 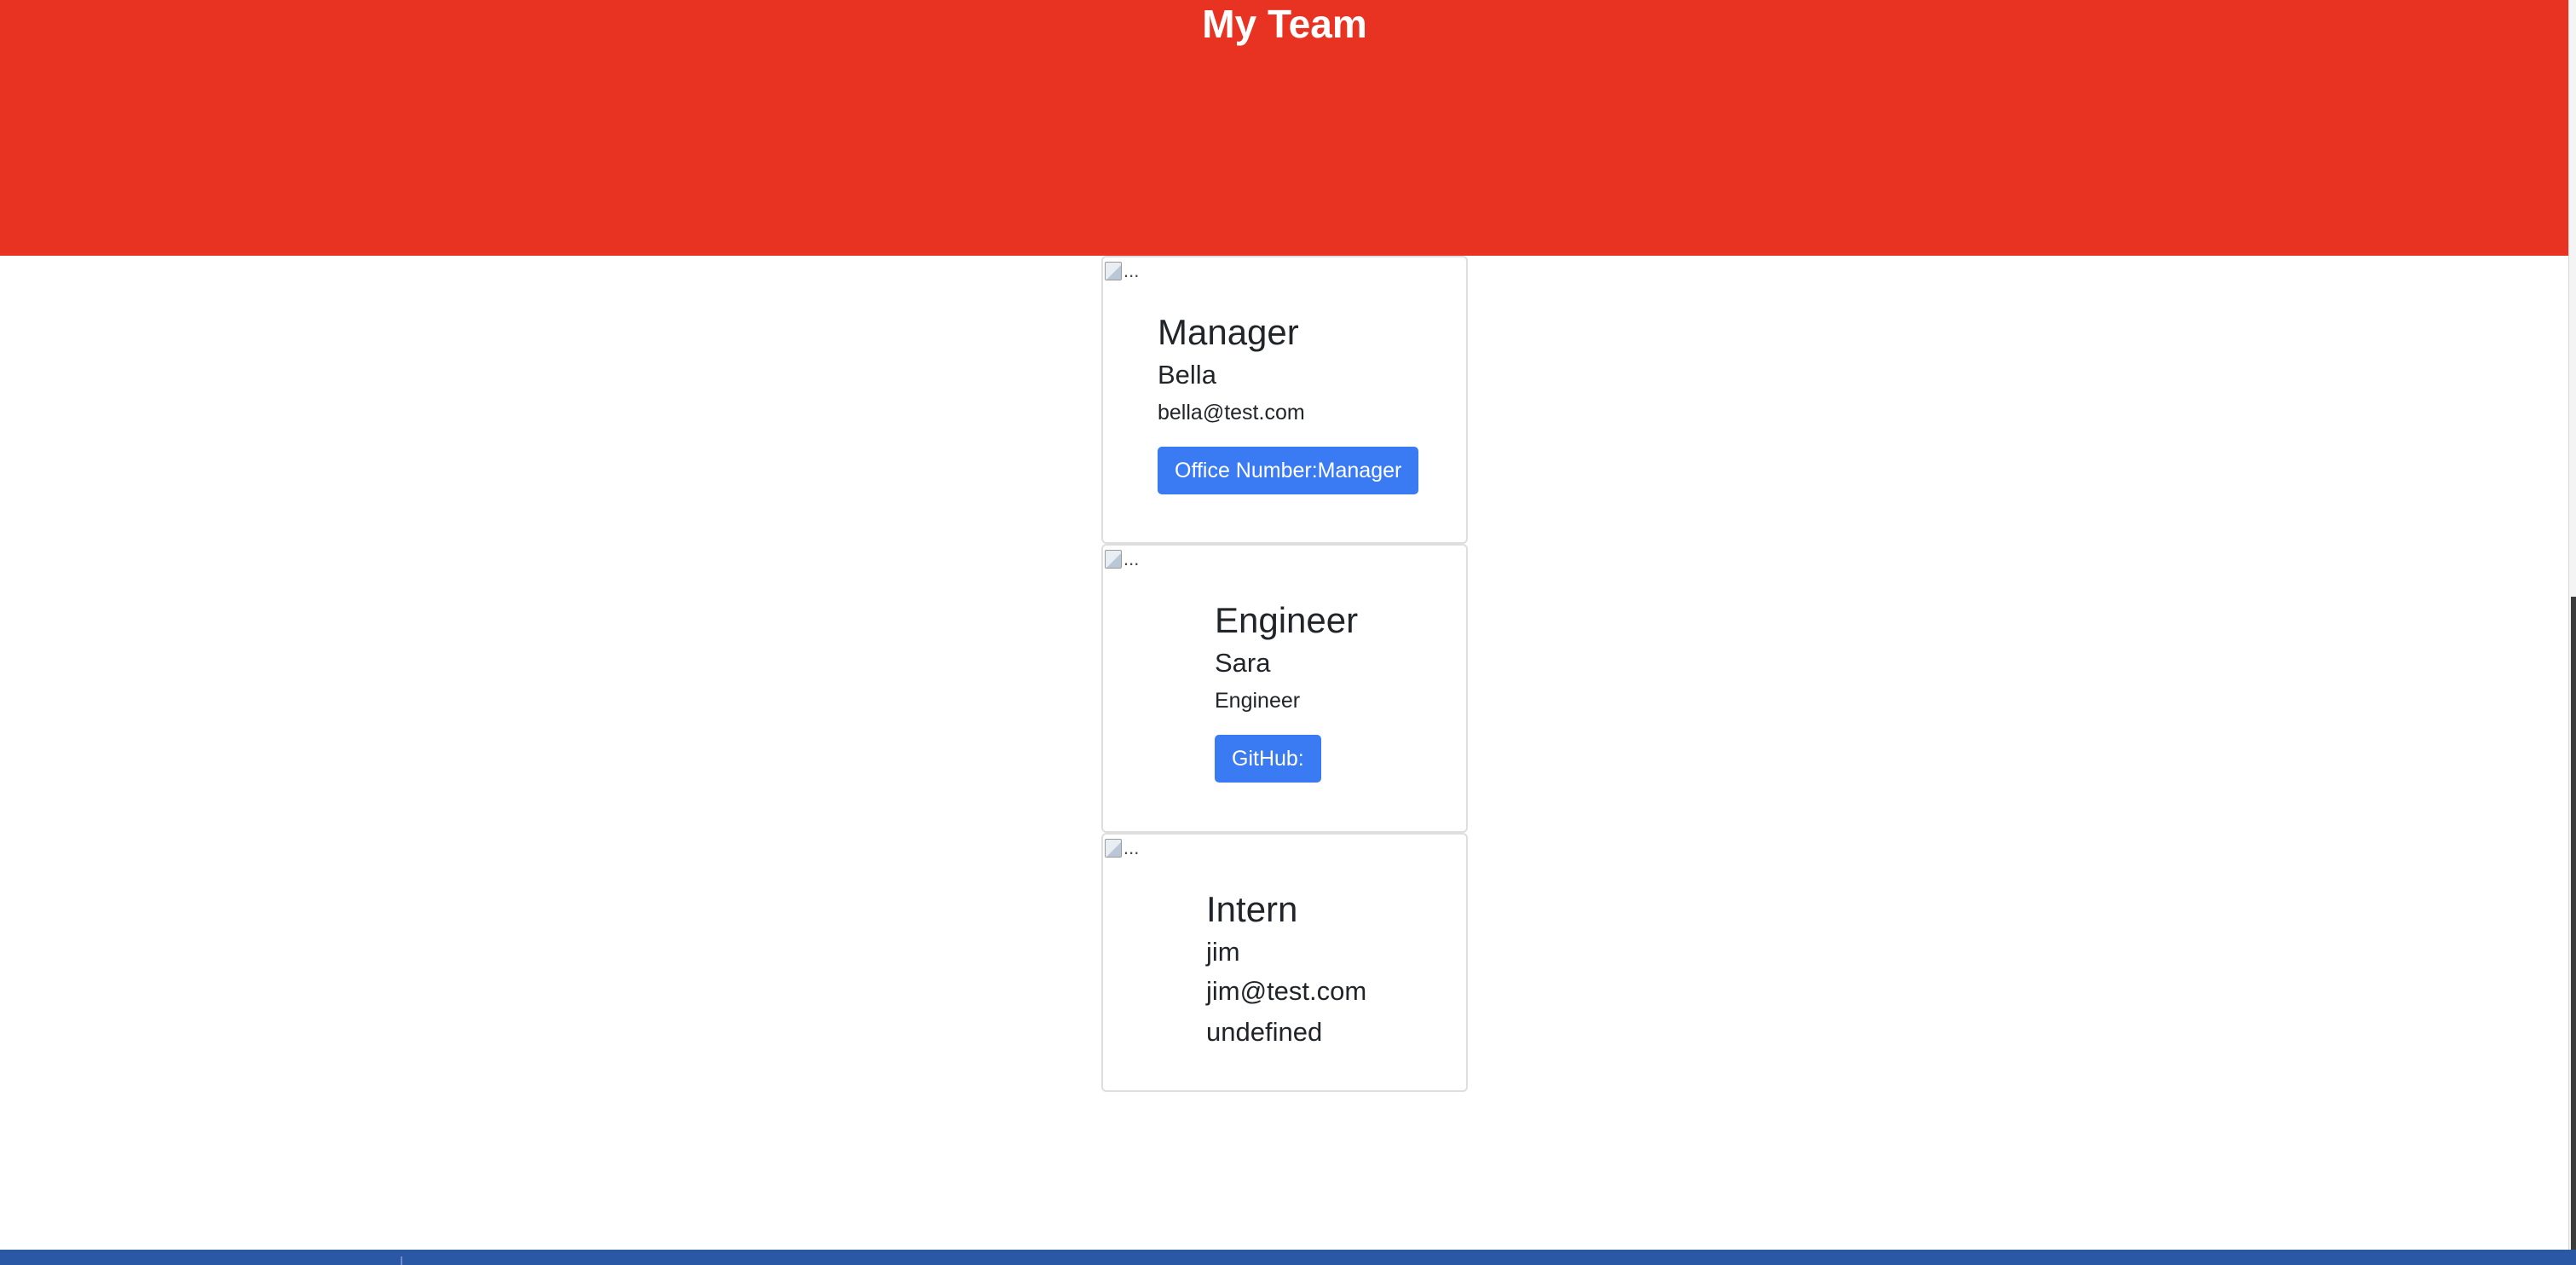 What do you see at coordinates (1264, 1032) in the screenshot?
I see `card-school: undefined` at bounding box center [1264, 1032].